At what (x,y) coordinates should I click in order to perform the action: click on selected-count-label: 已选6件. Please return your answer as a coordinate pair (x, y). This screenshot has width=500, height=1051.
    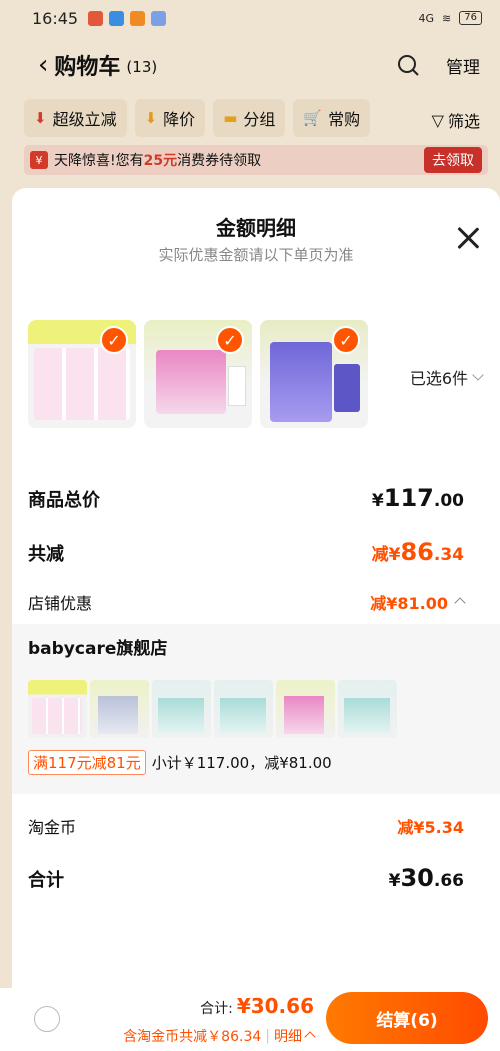
    Looking at the image, I should click on (438, 378).